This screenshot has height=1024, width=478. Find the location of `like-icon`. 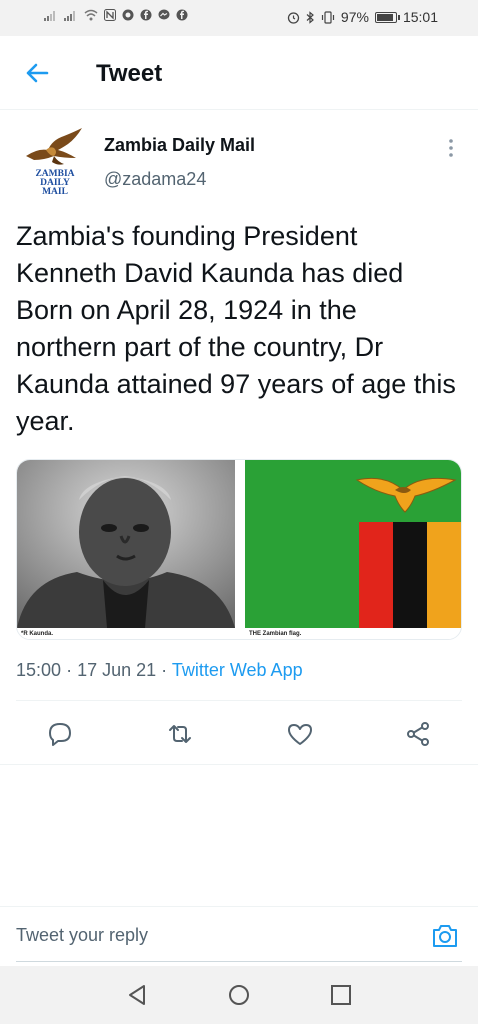

like-icon is located at coordinates (300, 734).